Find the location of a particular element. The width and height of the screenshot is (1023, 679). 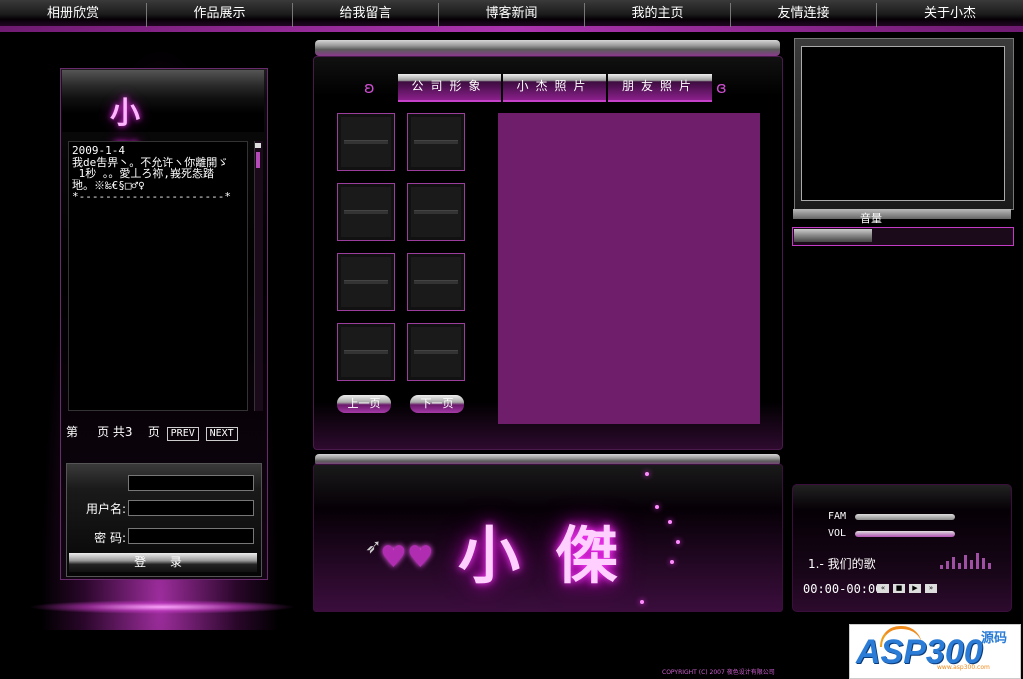

volume-label: 音量 is located at coordinates (871, 218).